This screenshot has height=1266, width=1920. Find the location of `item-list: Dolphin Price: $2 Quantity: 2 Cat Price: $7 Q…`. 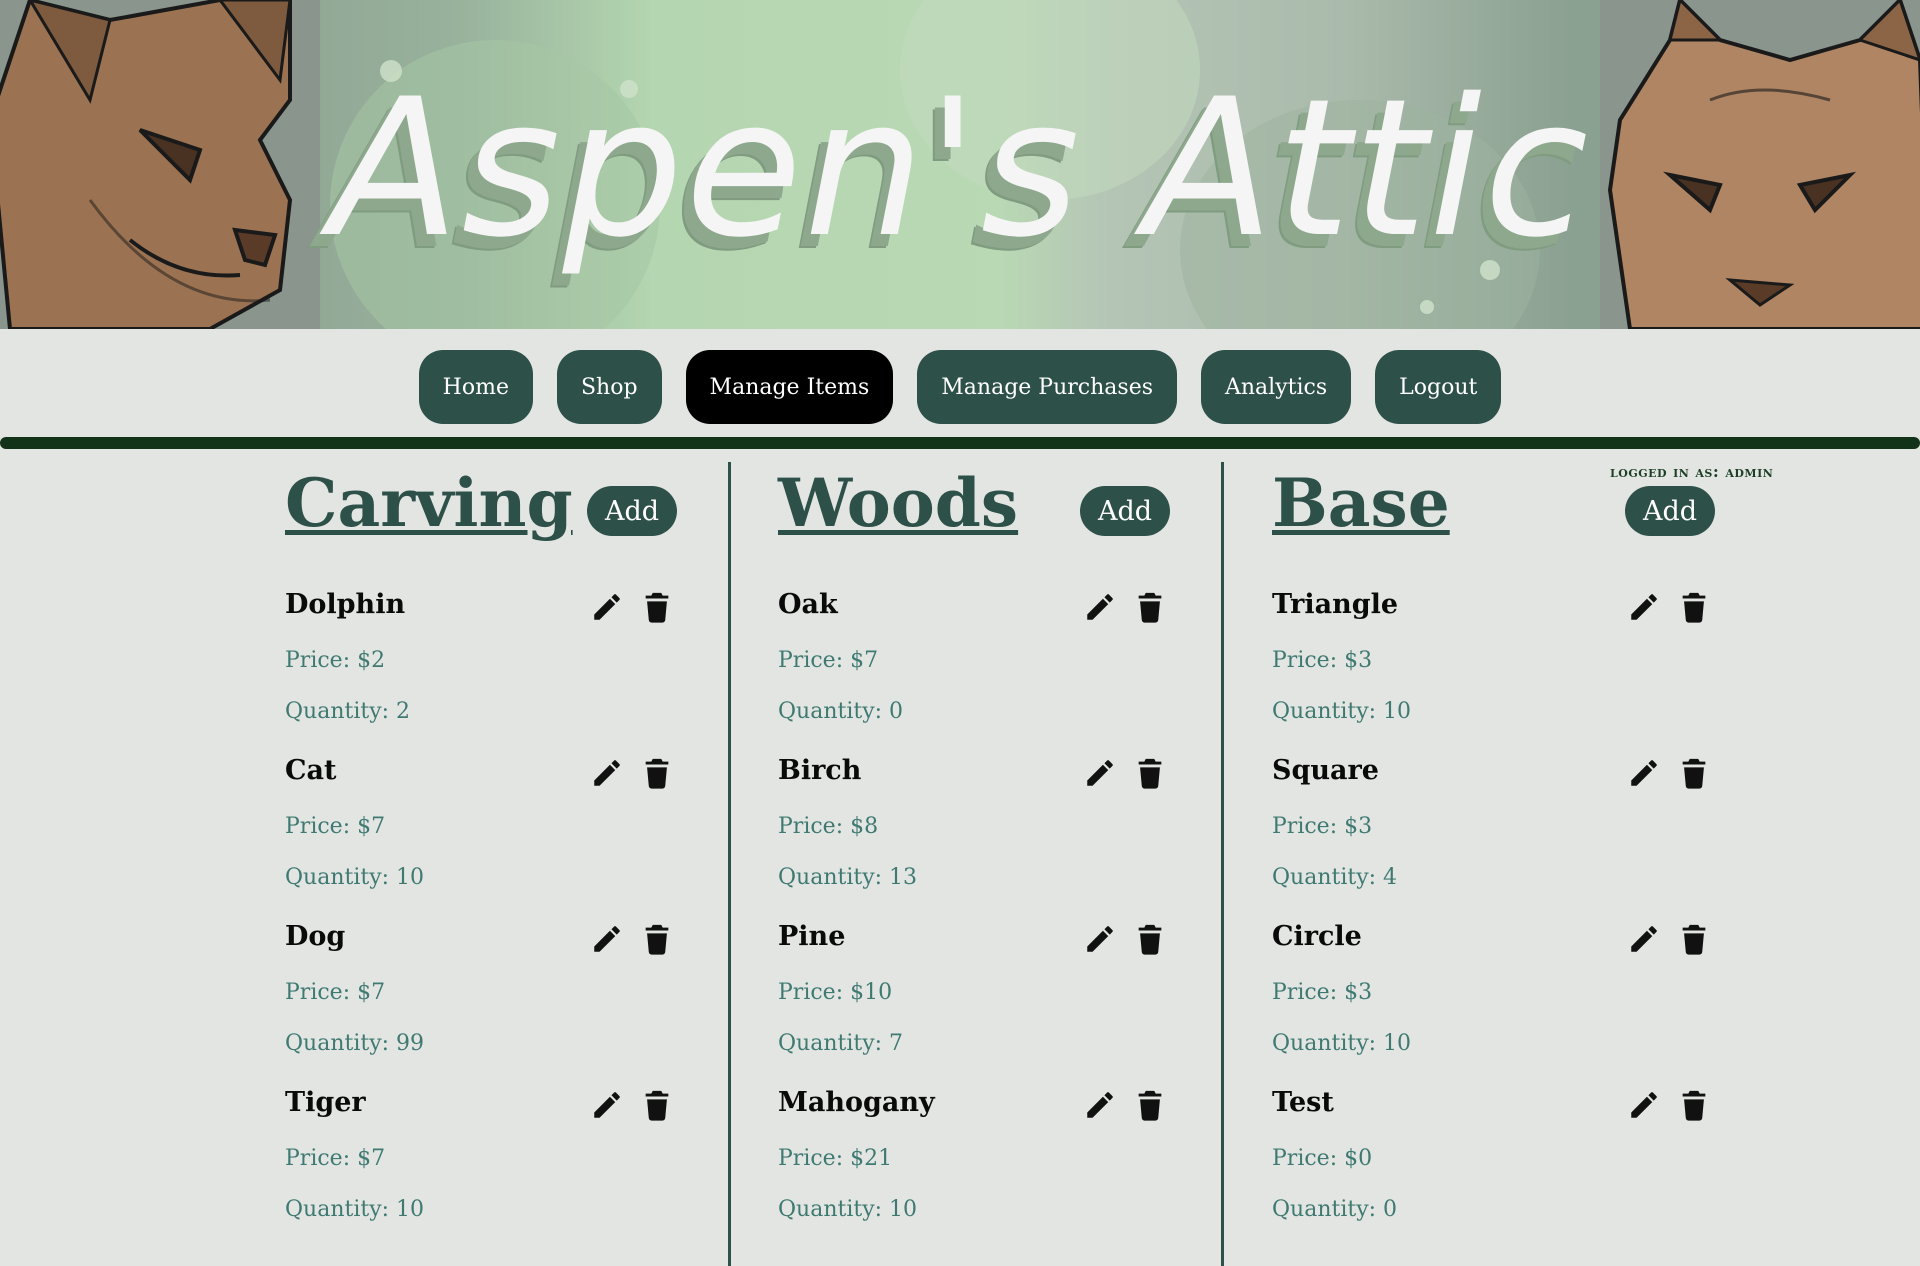

item-list: Dolphin Price: $2 Quantity: 2 Cat Price: $7 Q… is located at coordinates (515, 920).